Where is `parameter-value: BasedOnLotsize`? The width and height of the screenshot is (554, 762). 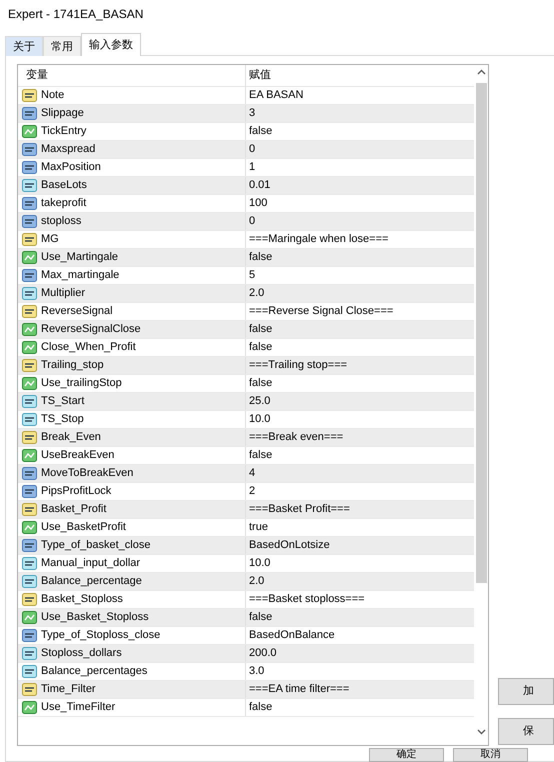
parameter-value: BasedOnLotsize is located at coordinates (289, 545).